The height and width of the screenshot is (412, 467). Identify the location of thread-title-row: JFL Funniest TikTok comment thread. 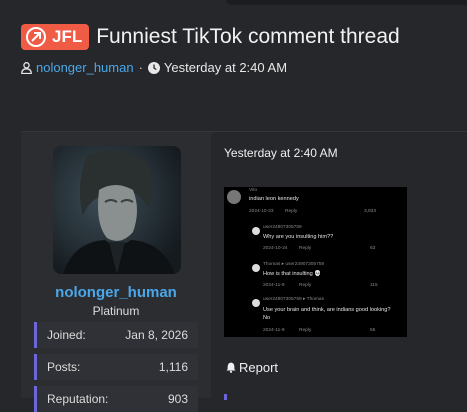
(210, 37).